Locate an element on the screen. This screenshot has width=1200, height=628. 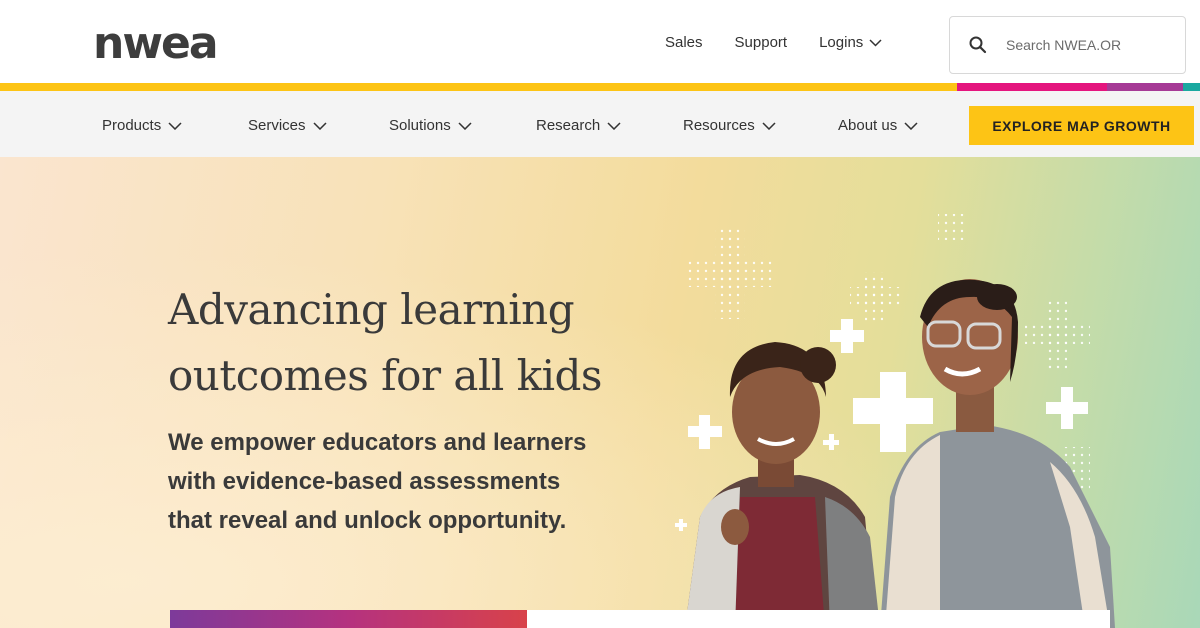
student-left is located at coordinates (782, 485).